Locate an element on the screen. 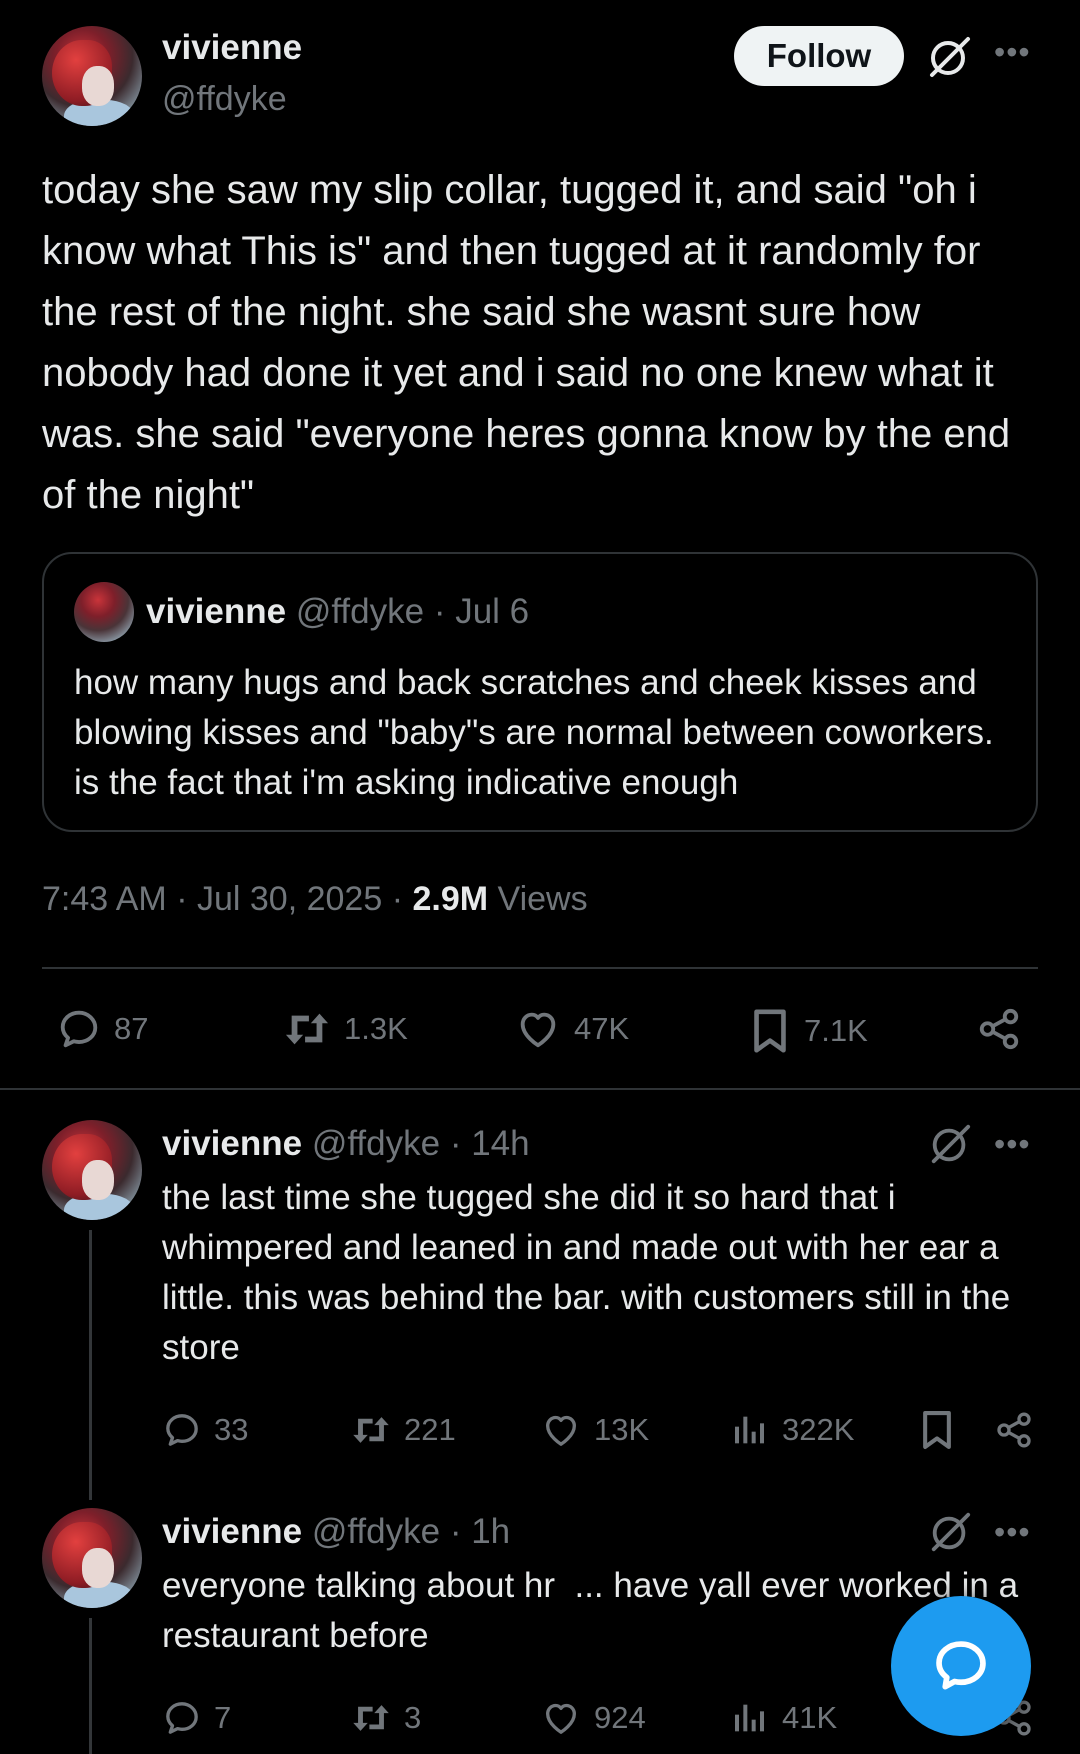  views-count: 2.9M is located at coordinates (450, 899).